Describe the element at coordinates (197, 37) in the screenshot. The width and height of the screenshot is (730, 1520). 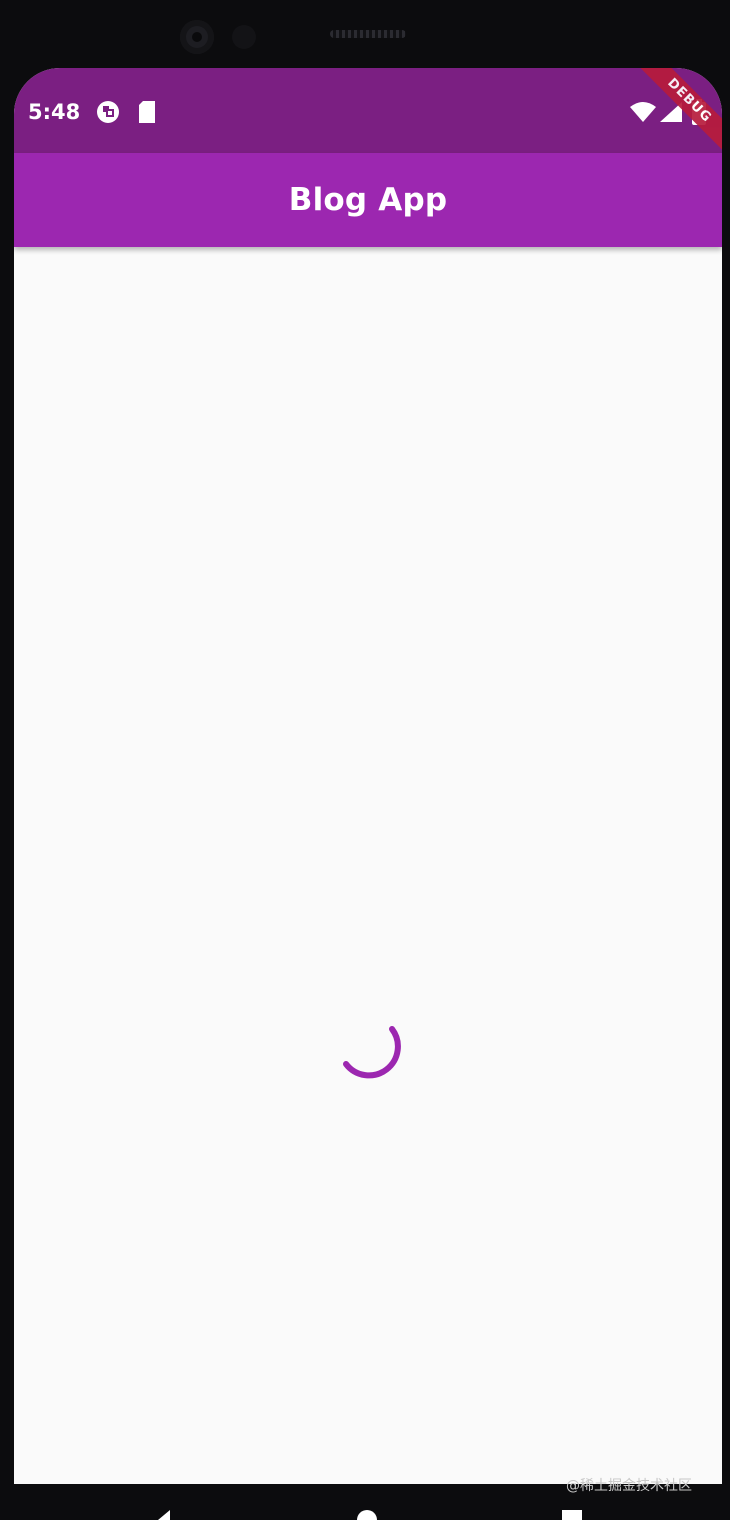
I see `camera-icon` at that location.